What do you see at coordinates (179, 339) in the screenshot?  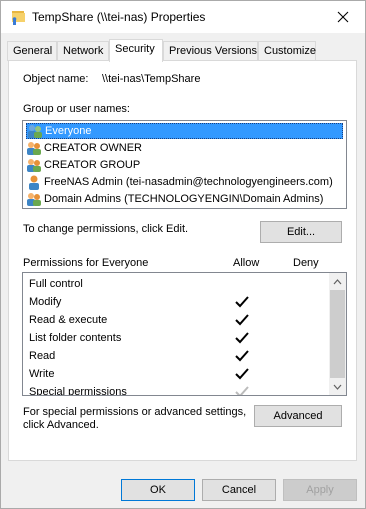 I see `permission-row: List folder contents` at bounding box center [179, 339].